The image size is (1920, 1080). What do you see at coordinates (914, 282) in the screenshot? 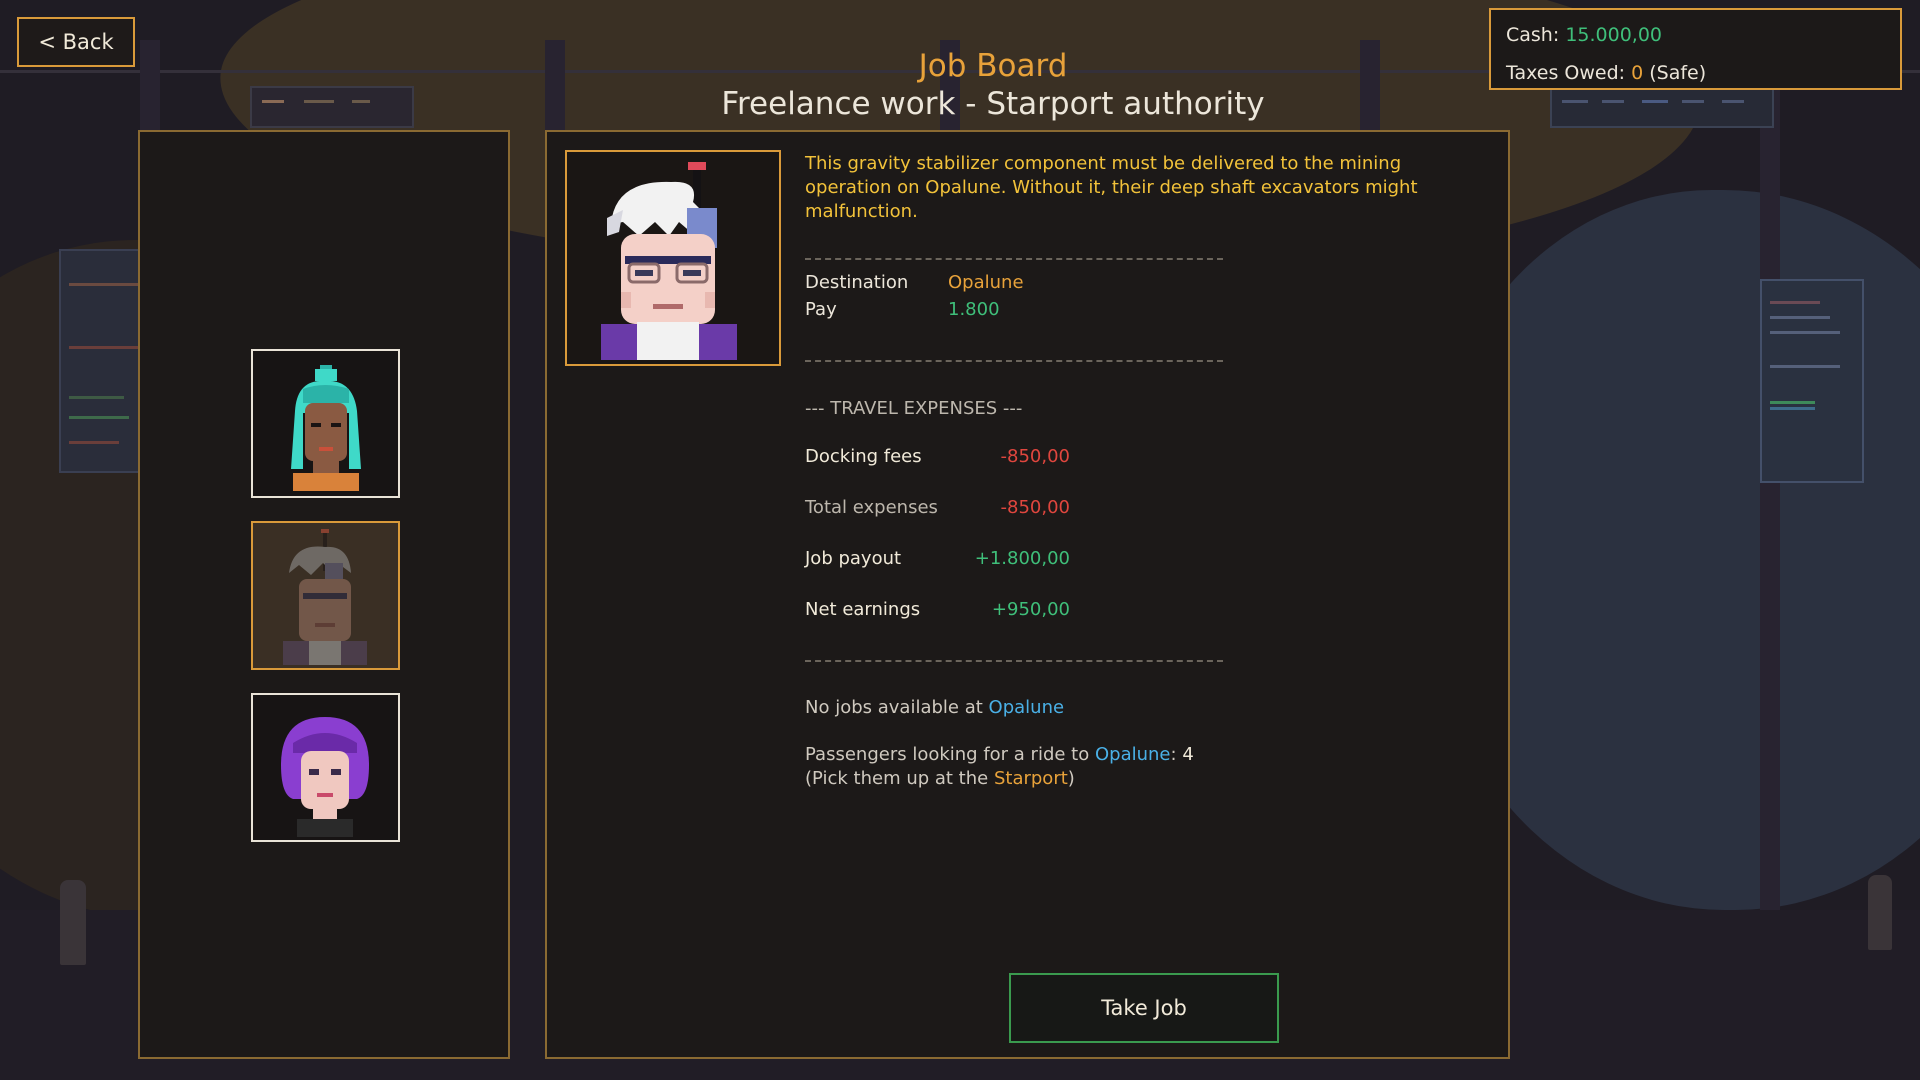
I see `destination-row: Destination Opalune` at bounding box center [914, 282].